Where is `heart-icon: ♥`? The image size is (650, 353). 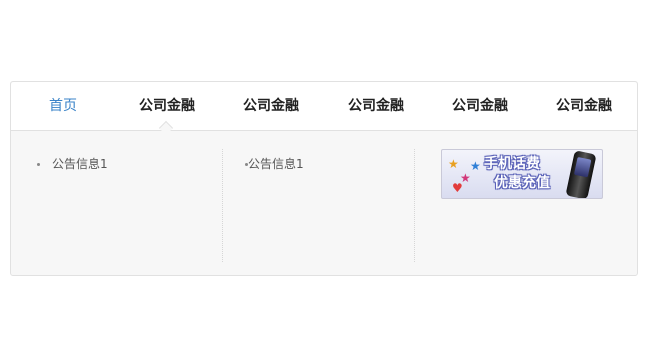
heart-icon: ♥ is located at coordinates (457, 188).